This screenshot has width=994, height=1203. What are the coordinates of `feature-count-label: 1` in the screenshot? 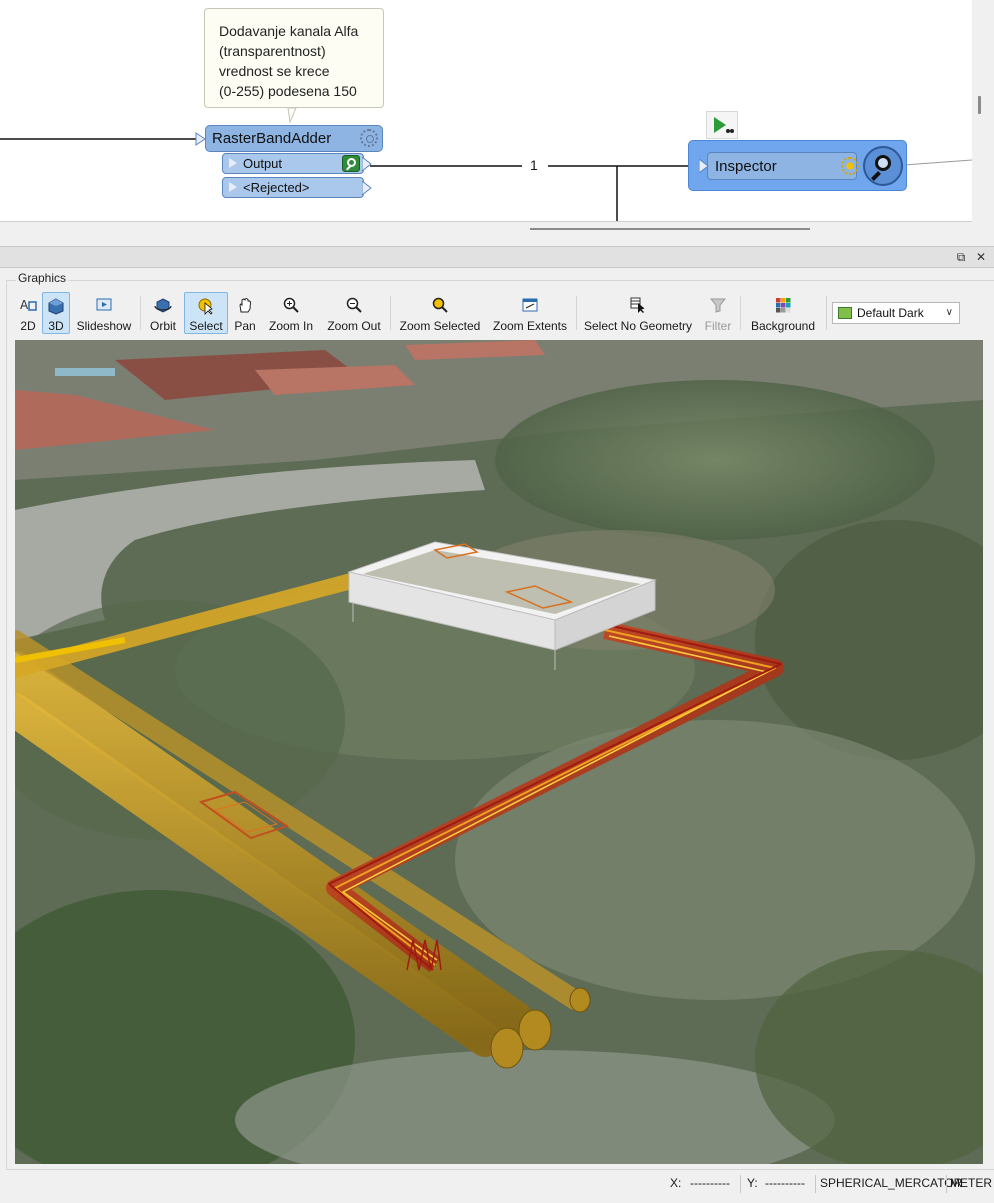 It's located at (534, 165).